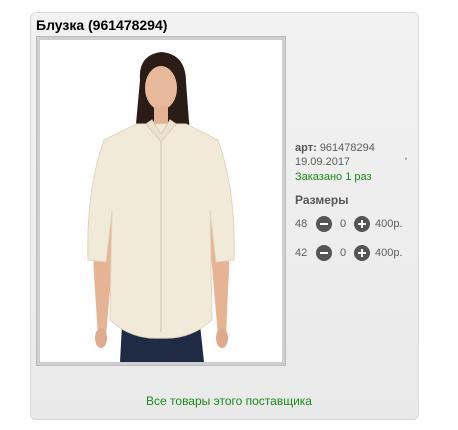 This screenshot has height=430, width=458. I want to click on size-value: 48, so click(301, 224).